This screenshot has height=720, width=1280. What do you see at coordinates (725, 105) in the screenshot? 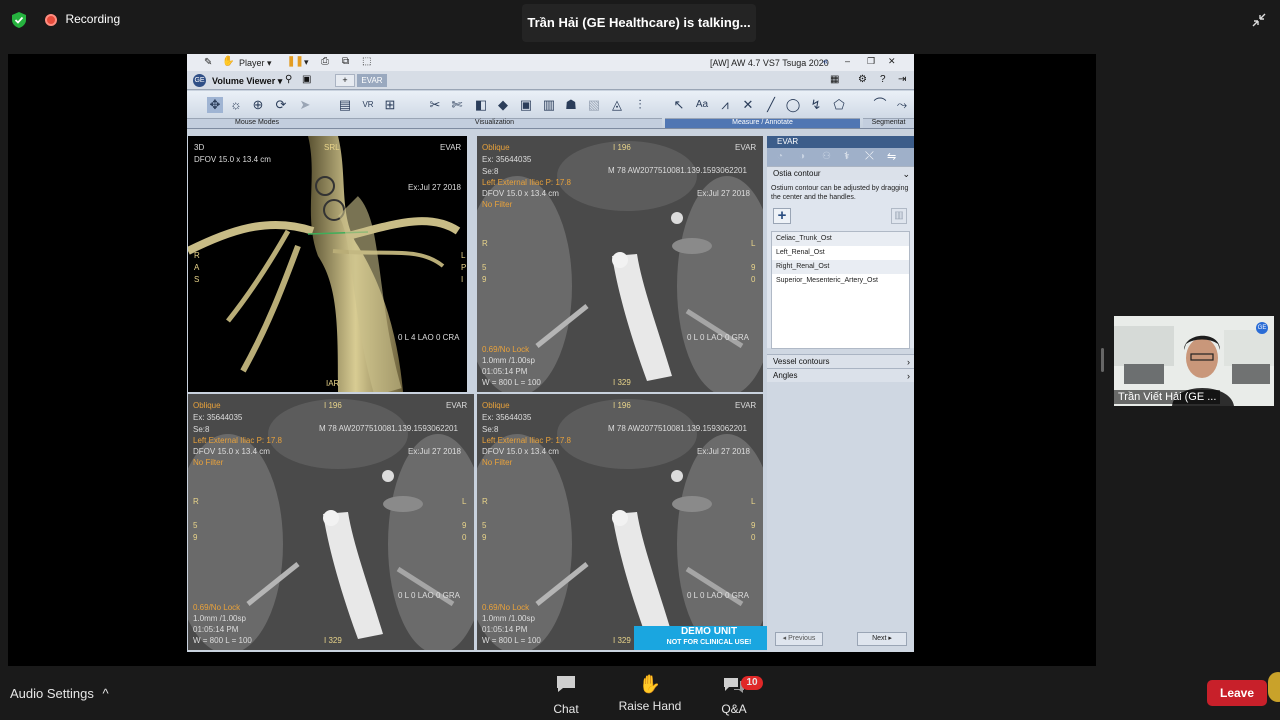
I see `angle-tool-icon: ⩘` at bounding box center [725, 105].